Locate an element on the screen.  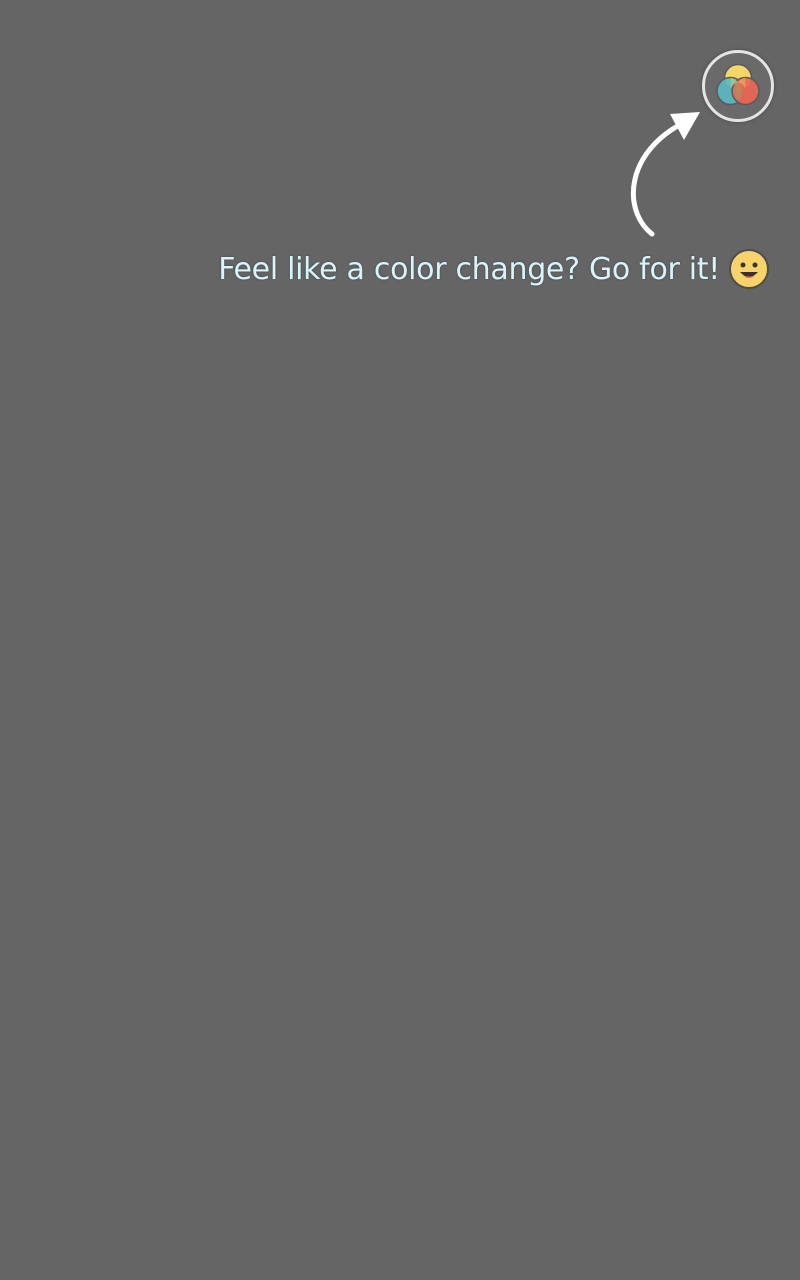
grinning-face-icon is located at coordinates (749, 269).